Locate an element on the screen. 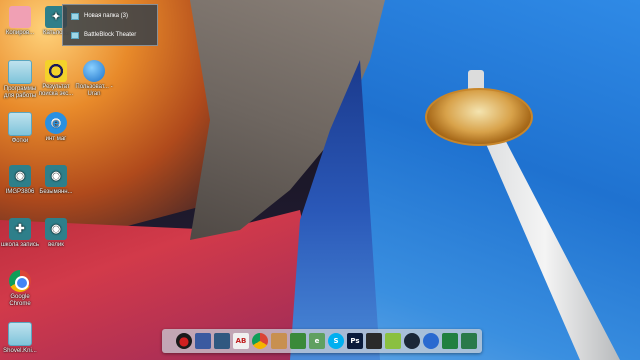 Image resolution: width=640 pixels, height=360 pixels. desktop-icon-photos: Фотки is located at coordinates (20, 128).